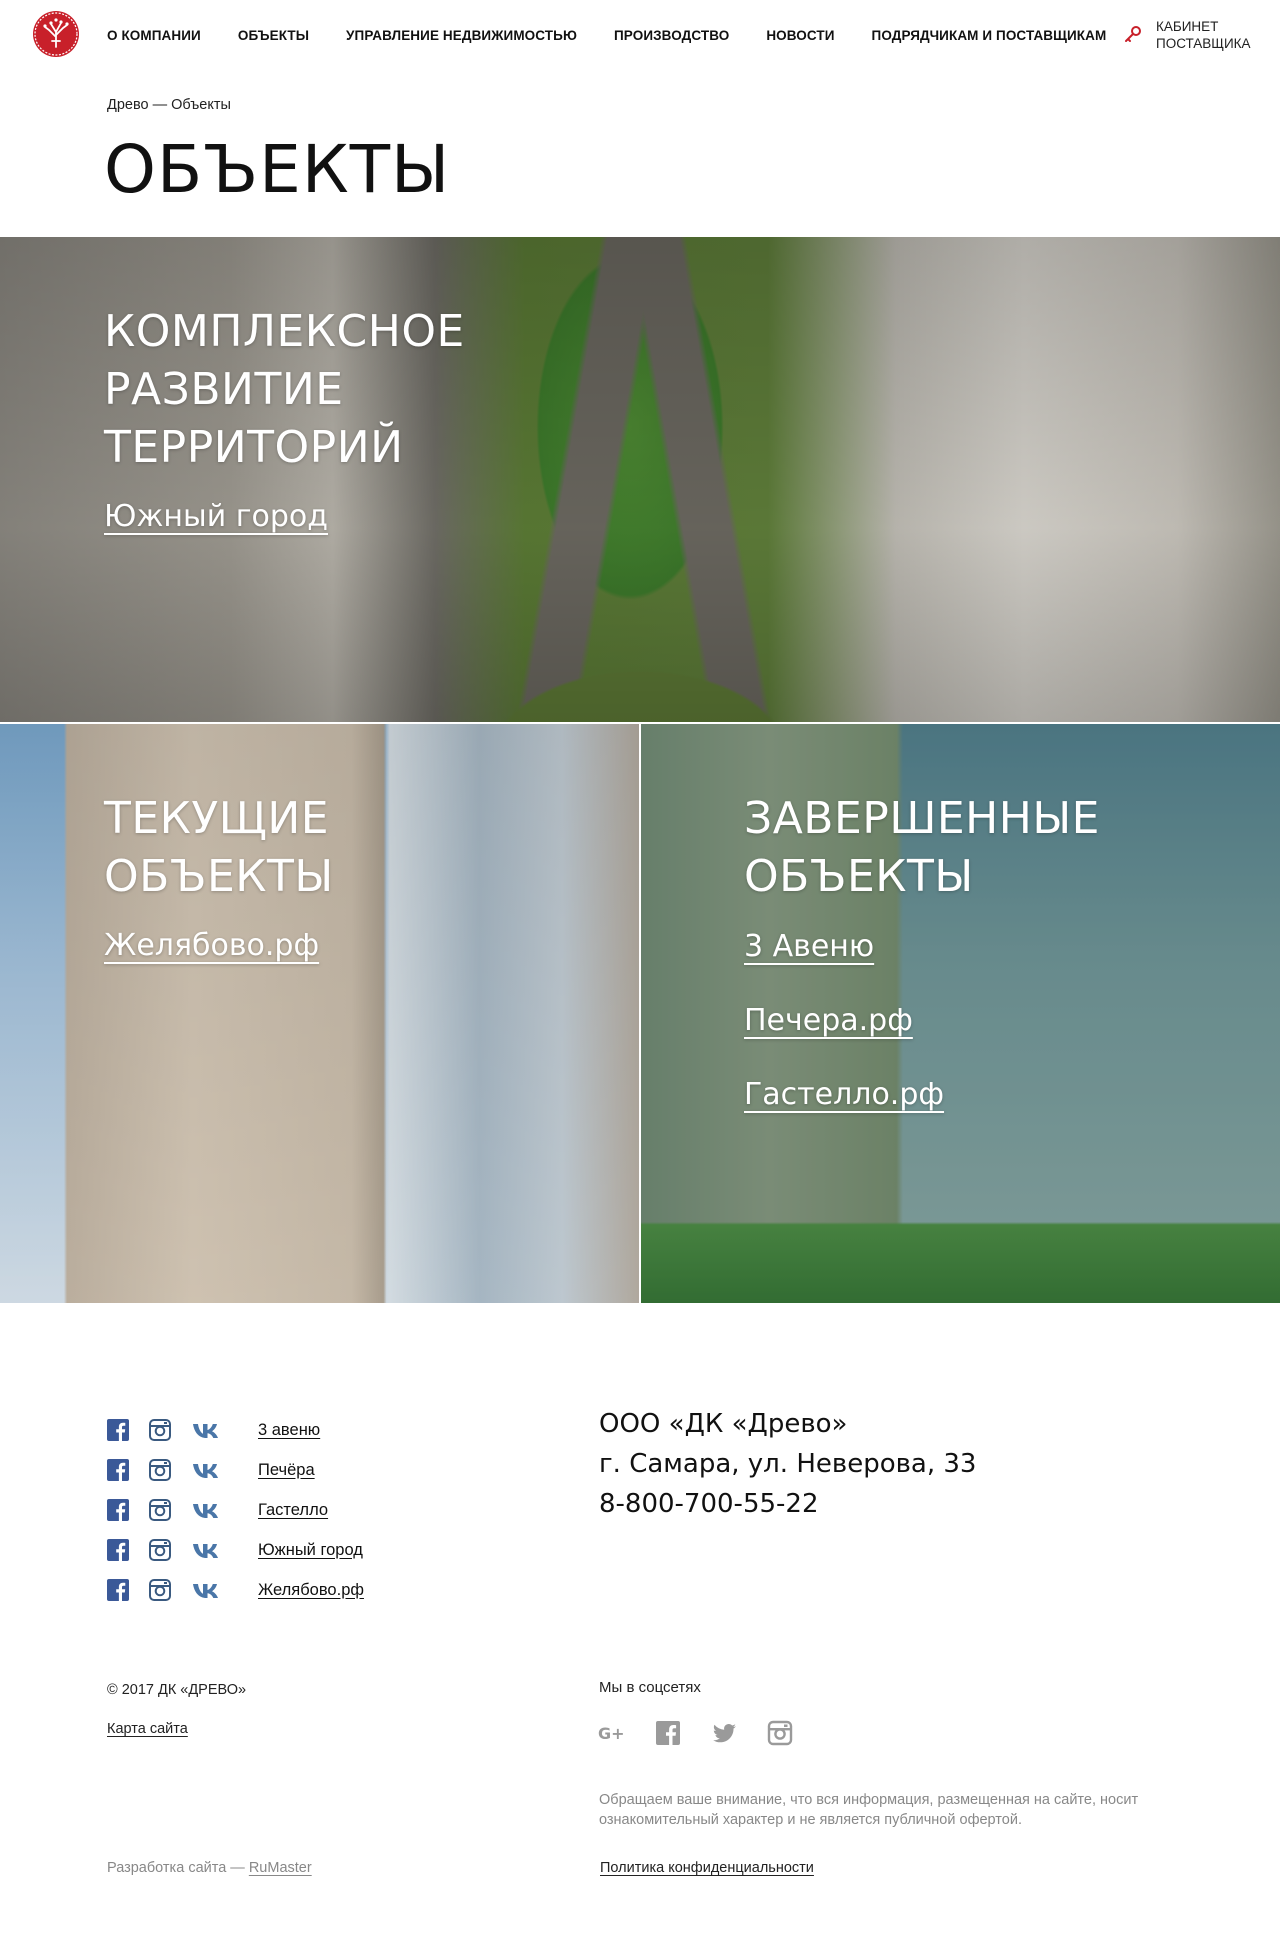 Image resolution: width=1280 pixels, height=1949 pixels. I want to click on social-title: Мы в соцсетях, so click(650, 1687).